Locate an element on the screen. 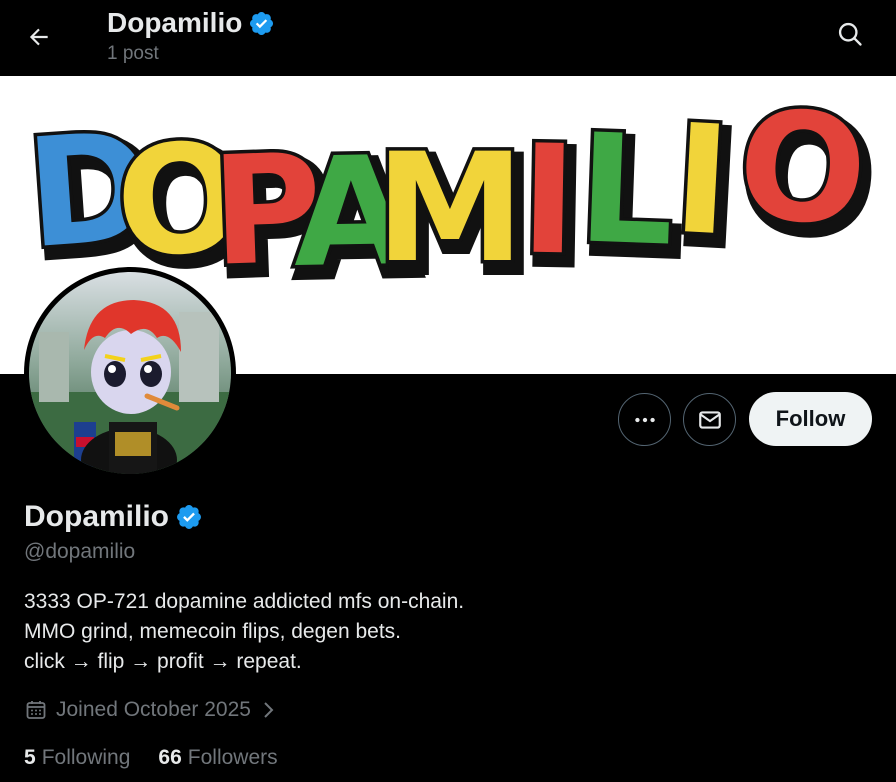  profile-name-row: Dopamilio is located at coordinates (113, 517).